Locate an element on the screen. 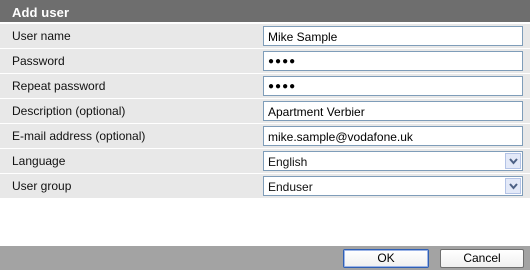 This screenshot has height=270, width=530. password-label-cell: Password is located at coordinates (127, 61).